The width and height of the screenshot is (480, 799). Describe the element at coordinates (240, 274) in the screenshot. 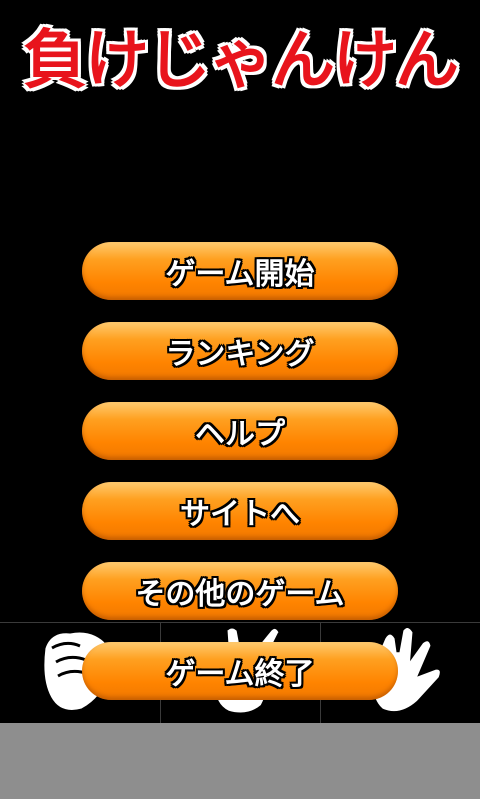

I see `start-game-label: ゲーム開始` at that location.